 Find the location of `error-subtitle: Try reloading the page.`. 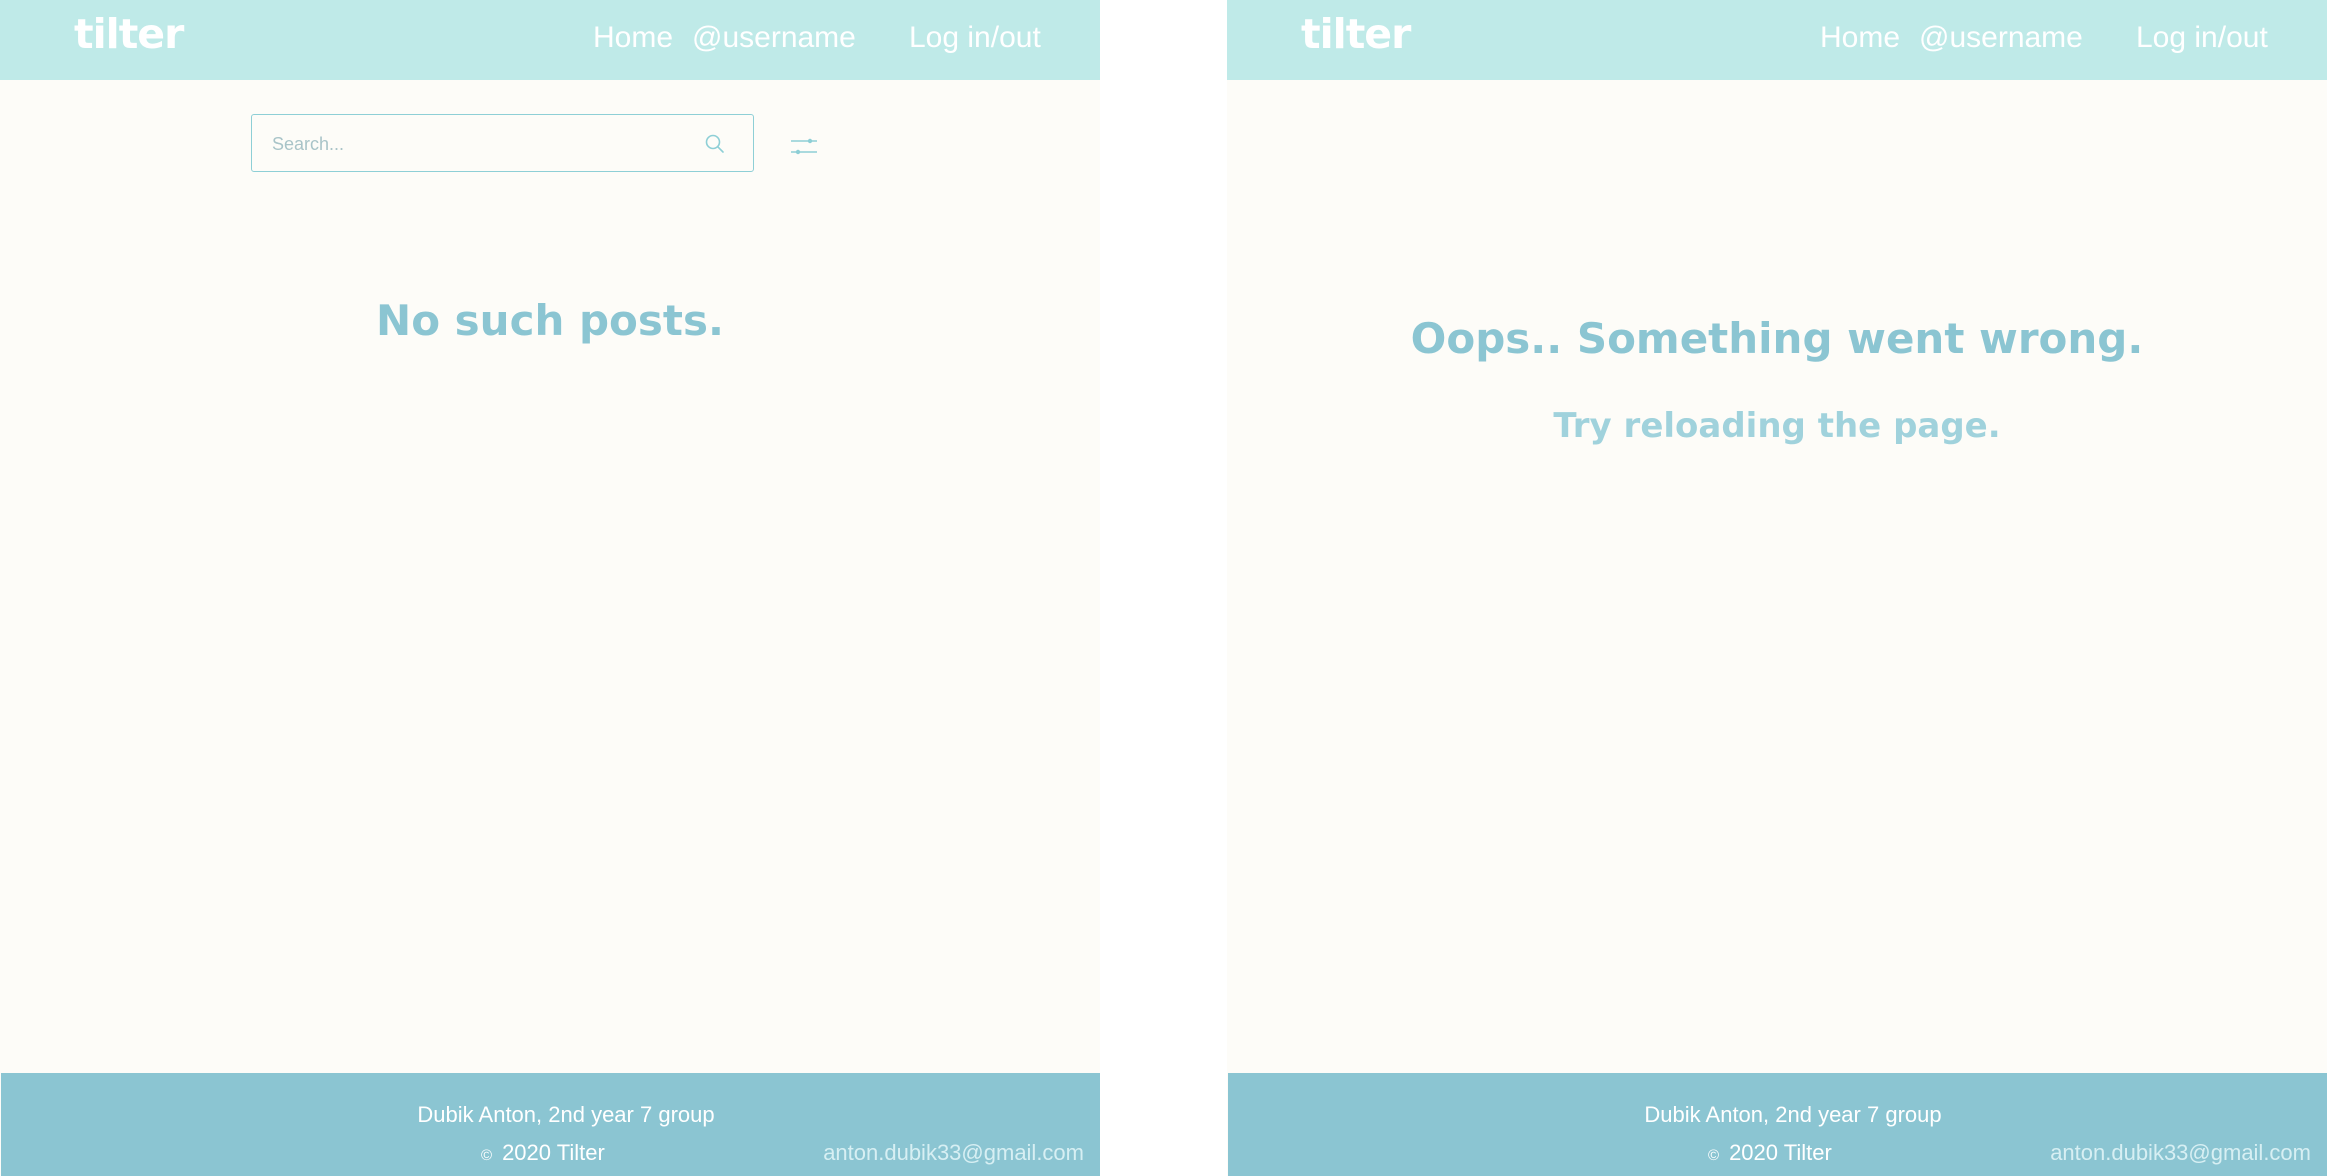

error-subtitle: Try reloading the page. is located at coordinates (1777, 426).